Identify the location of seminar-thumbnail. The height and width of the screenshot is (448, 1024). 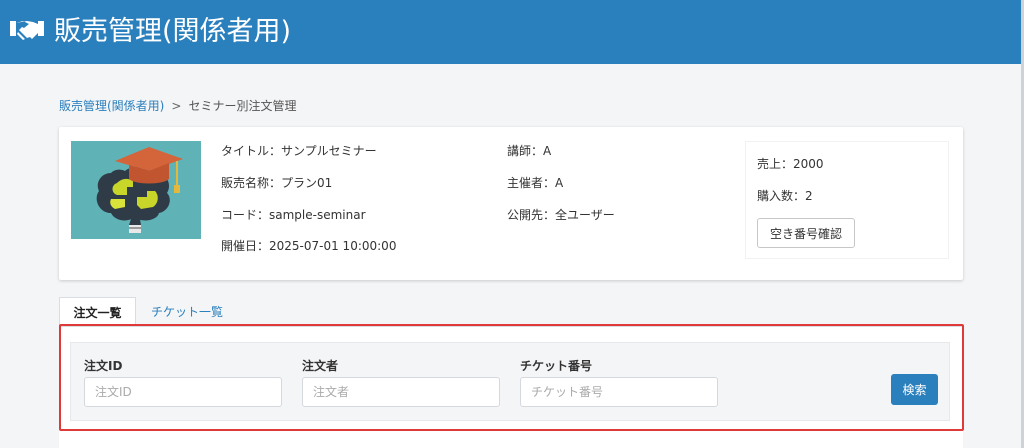
(136, 190).